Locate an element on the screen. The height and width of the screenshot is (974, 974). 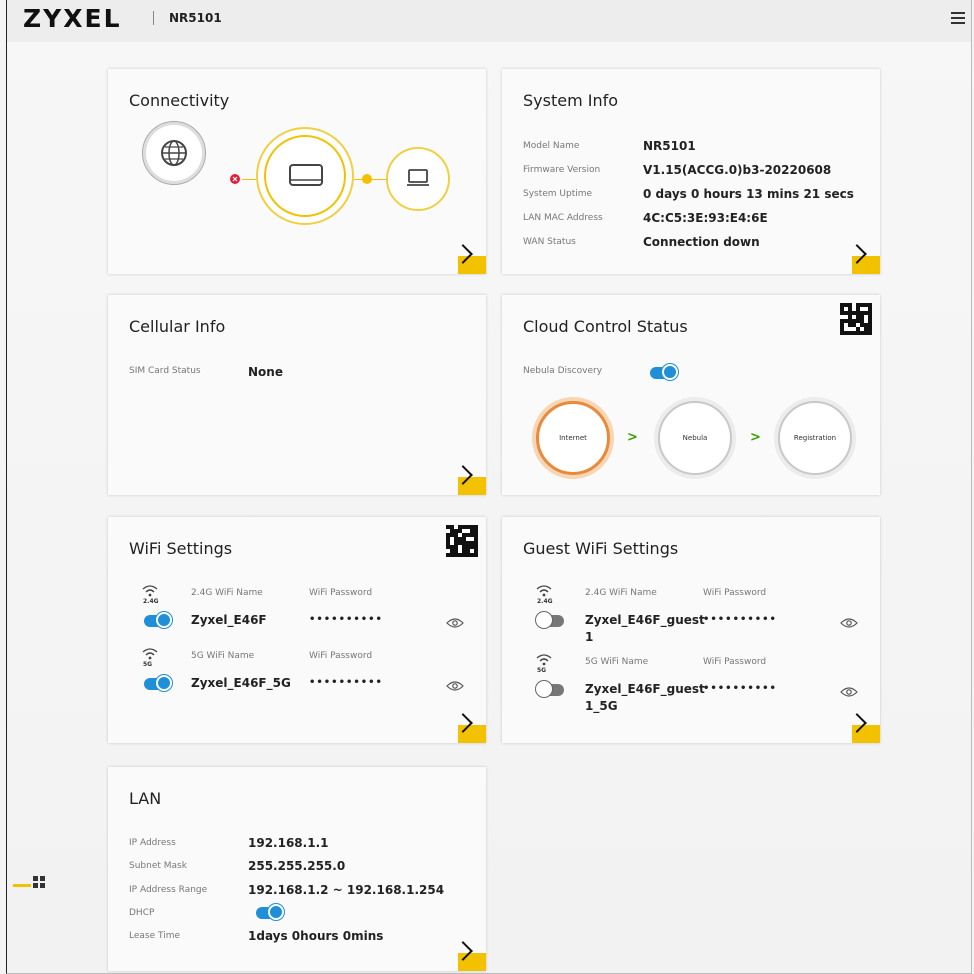
nebula-discovery-toggle is located at coordinates (664, 372).